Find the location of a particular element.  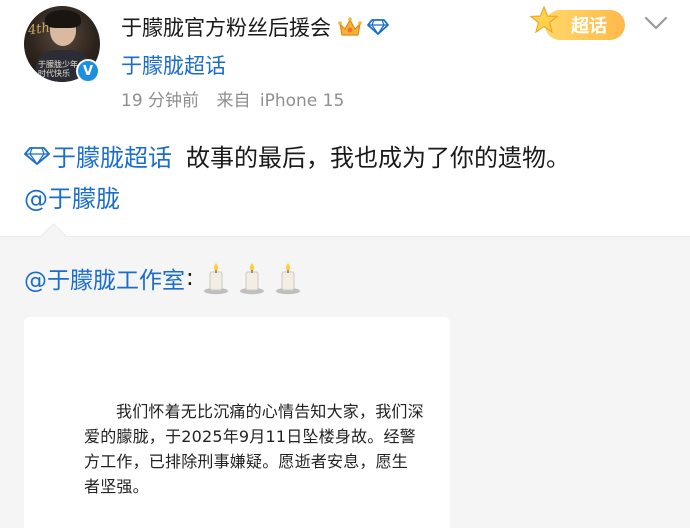

post-content: 于朦胧超话 故事的最后，我也成为了你的遗物。 is located at coordinates (297, 155).